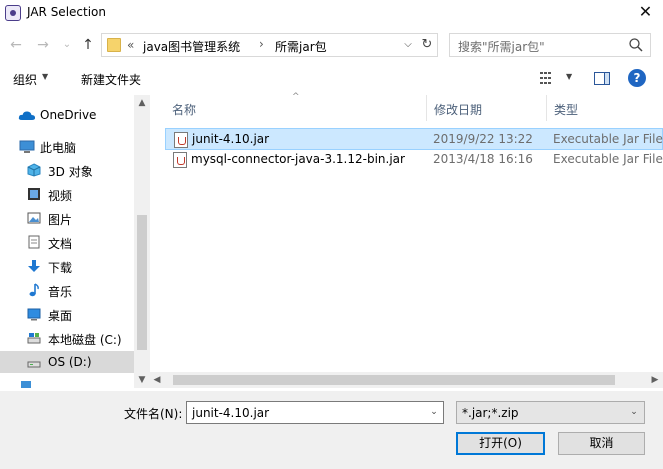  What do you see at coordinates (153, 414) in the screenshot?
I see `filename-label: 文件名(N):` at bounding box center [153, 414].